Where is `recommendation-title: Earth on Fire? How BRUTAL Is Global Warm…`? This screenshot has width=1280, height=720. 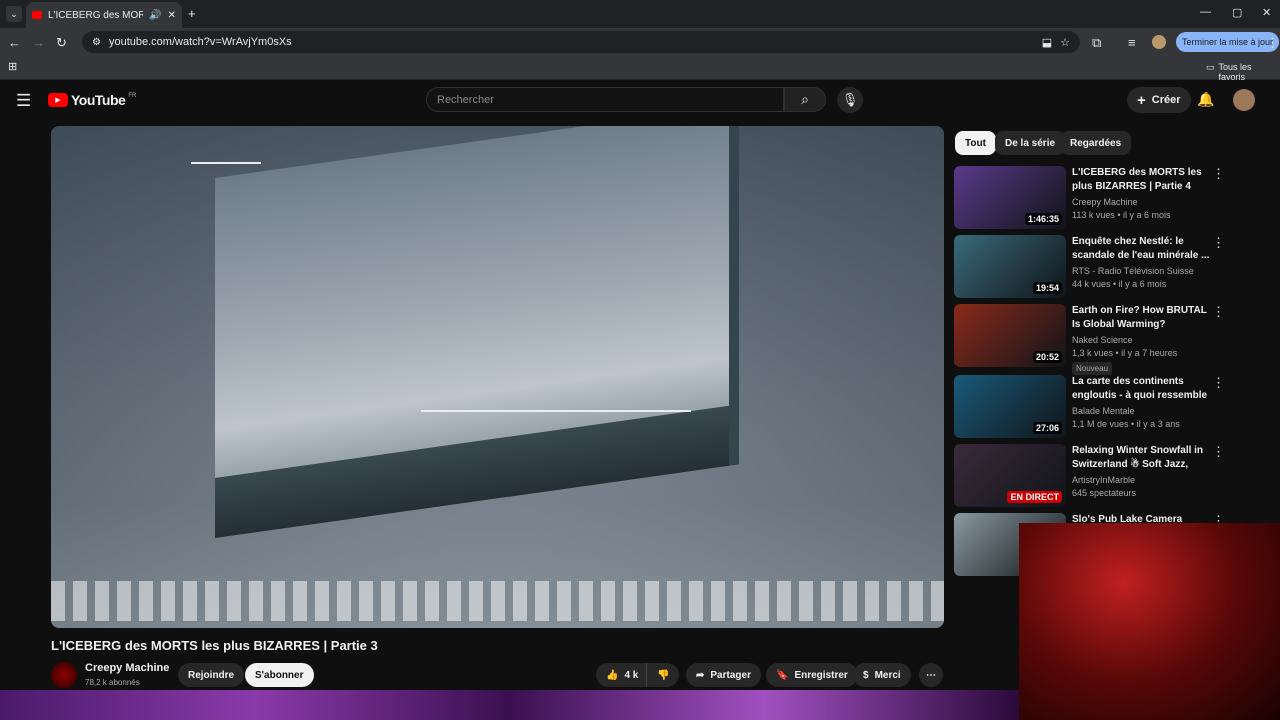 recommendation-title: Earth on Fire? How BRUTAL Is Global Warm… is located at coordinates (1142, 318).